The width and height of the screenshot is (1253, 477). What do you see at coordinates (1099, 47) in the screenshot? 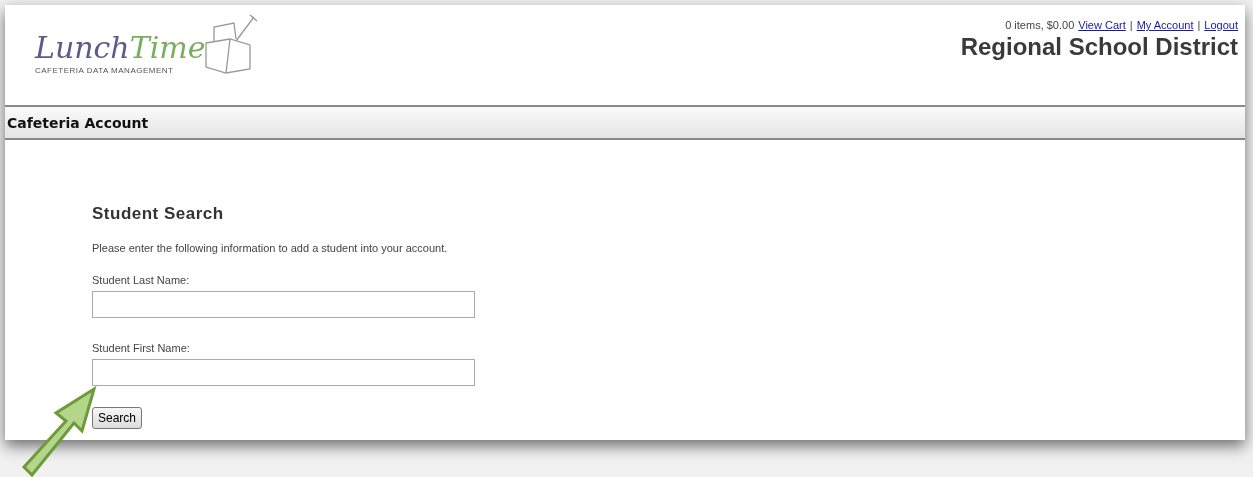
I see `district-name: Regional School District` at bounding box center [1099, 47].